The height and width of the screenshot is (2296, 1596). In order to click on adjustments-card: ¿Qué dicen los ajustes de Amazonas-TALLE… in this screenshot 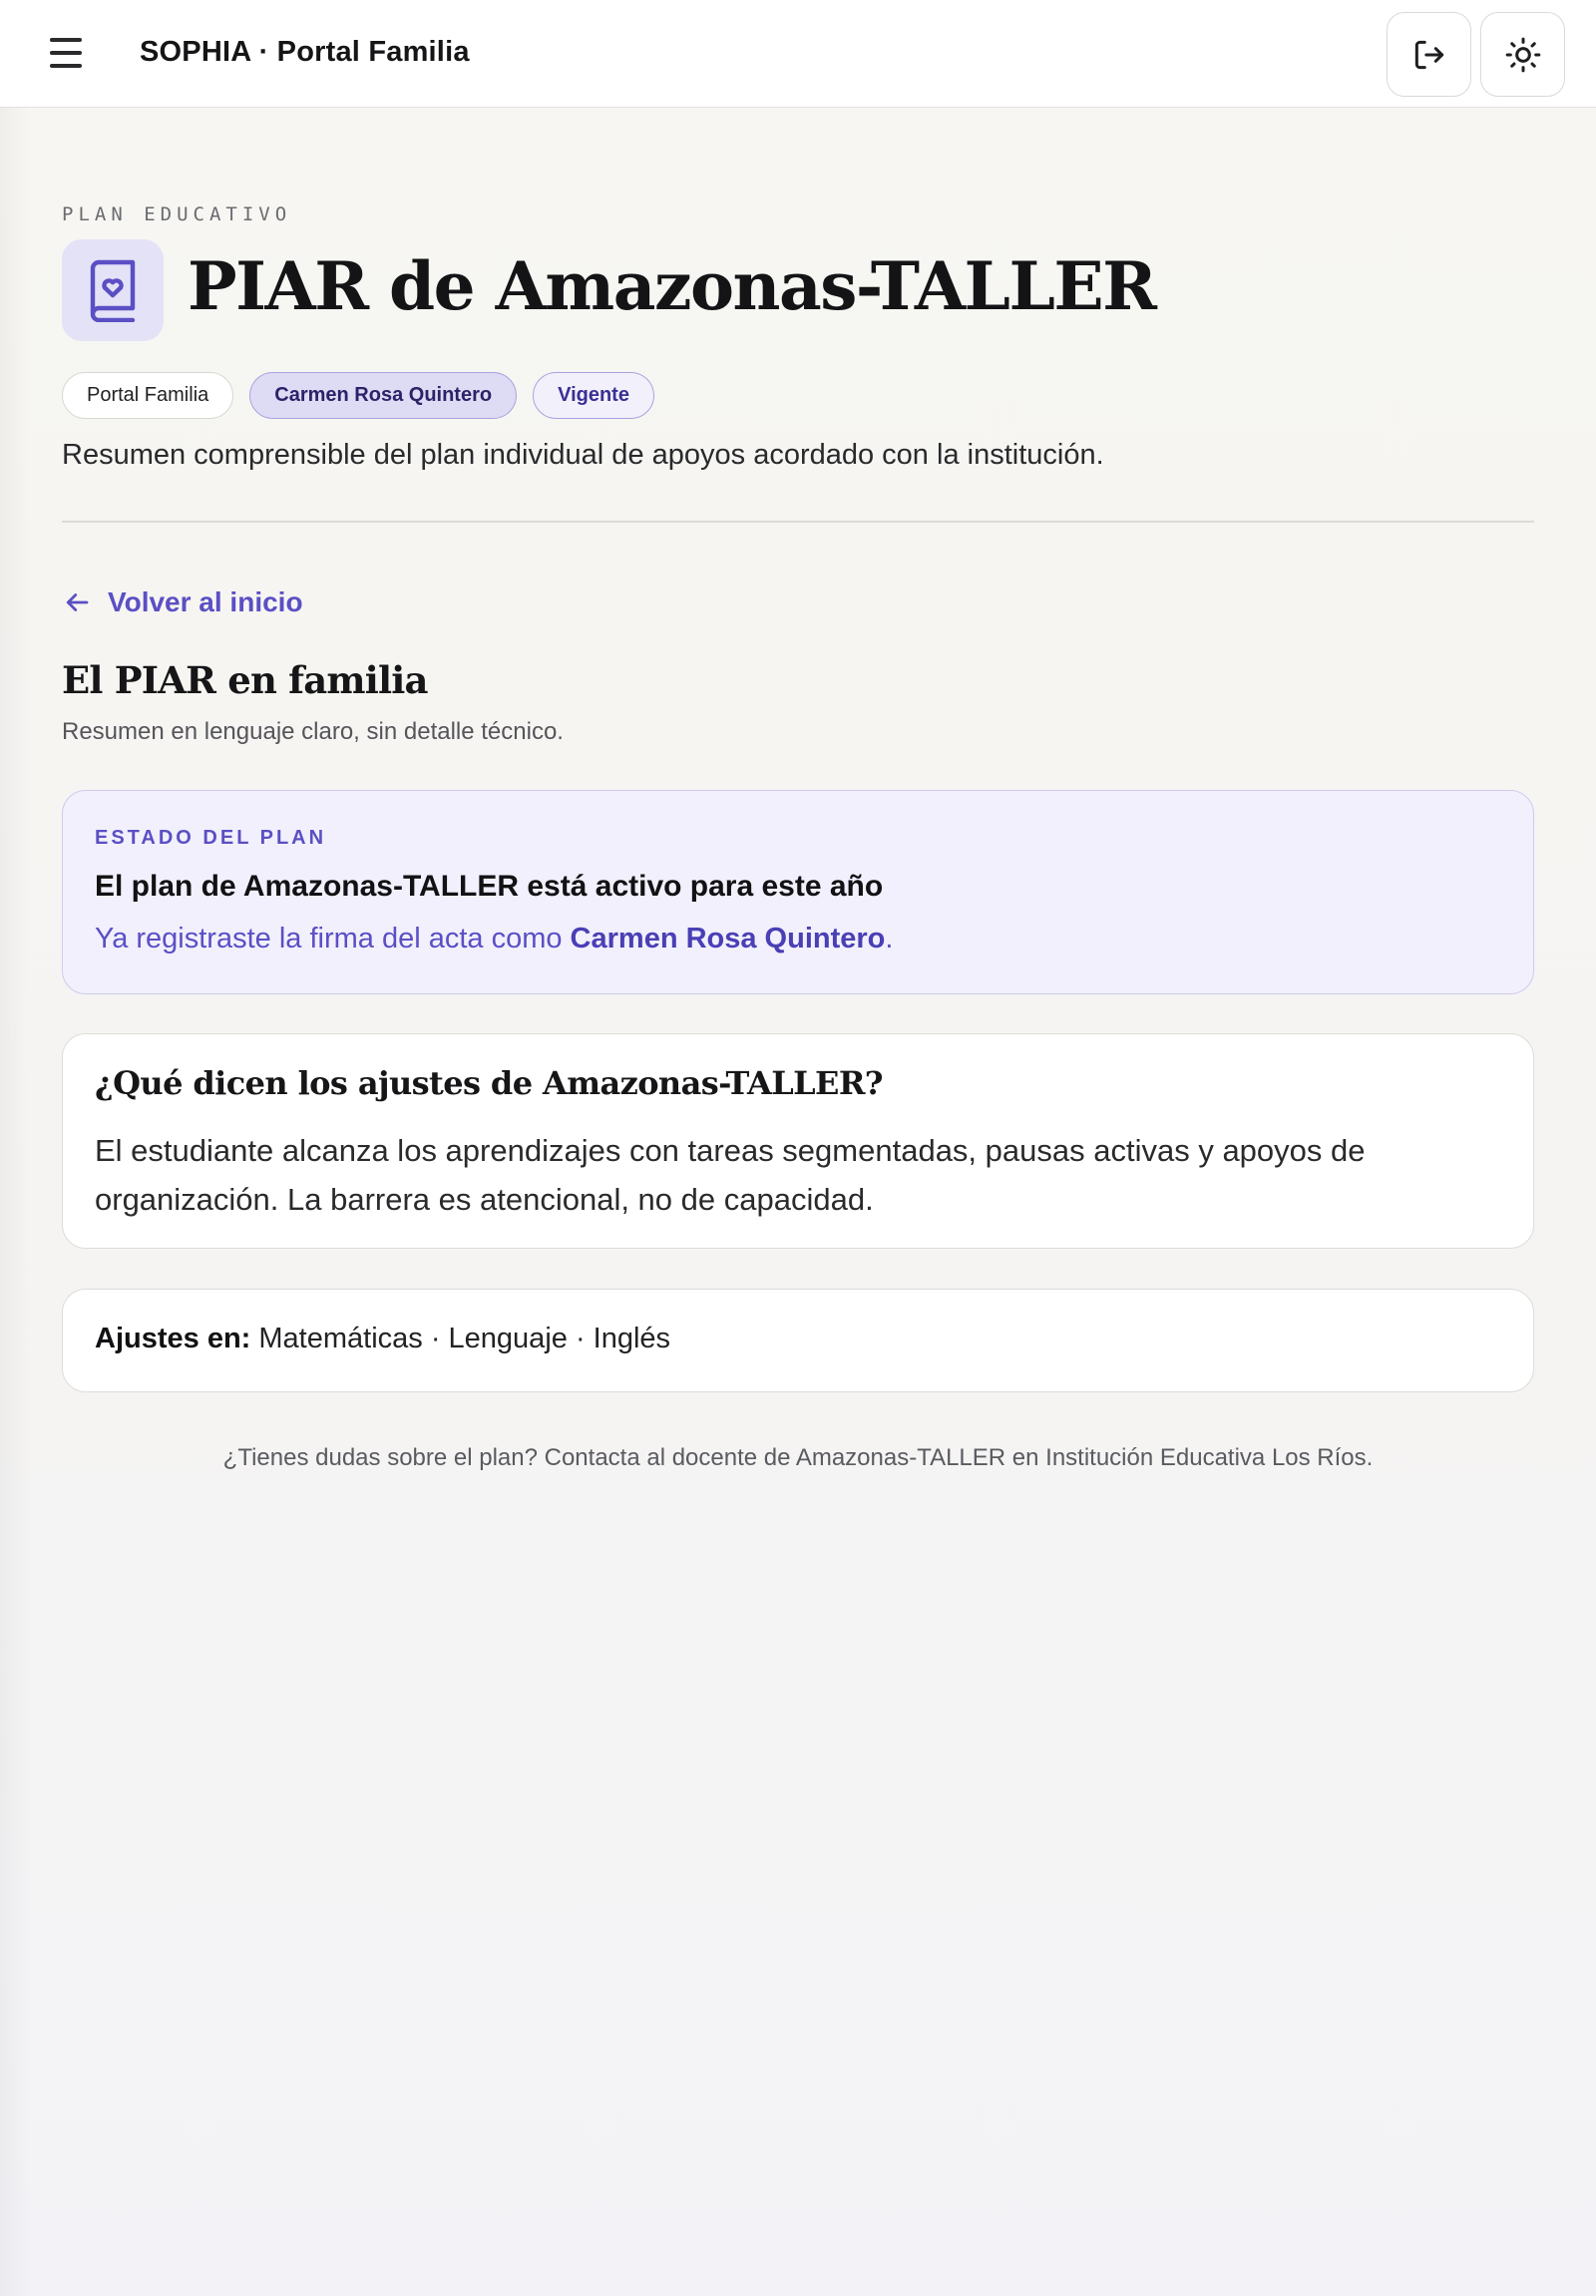, I will do `click(798, 1141)`.